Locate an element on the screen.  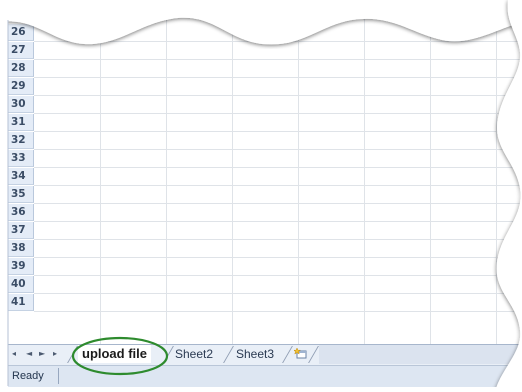
row-header-40: 40 is located at coordinates (21, 284).